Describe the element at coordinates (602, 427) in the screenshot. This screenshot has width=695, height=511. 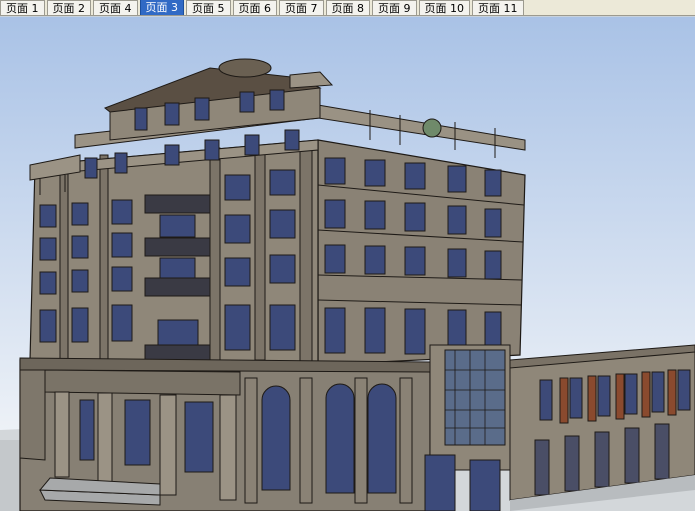
I see `shop-row` at that location.